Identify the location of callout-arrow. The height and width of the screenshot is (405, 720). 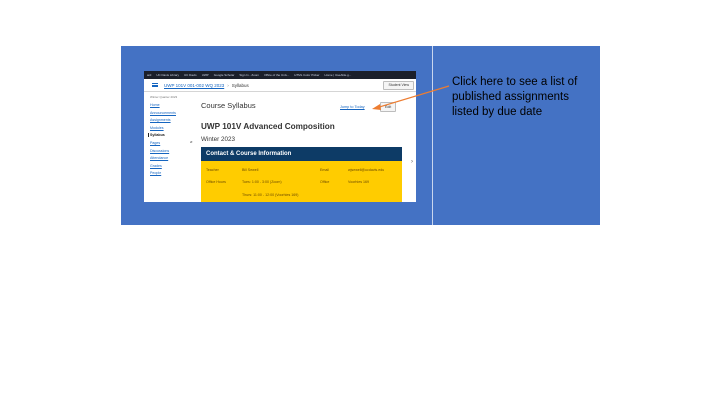
(411, 97).